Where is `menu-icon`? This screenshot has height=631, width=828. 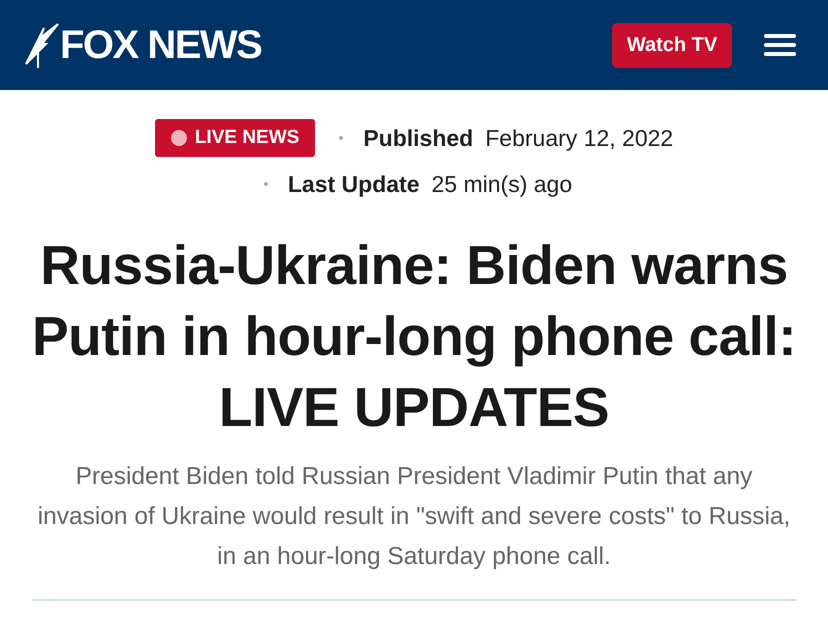 menu-icon is located at coordinates (780, 45).